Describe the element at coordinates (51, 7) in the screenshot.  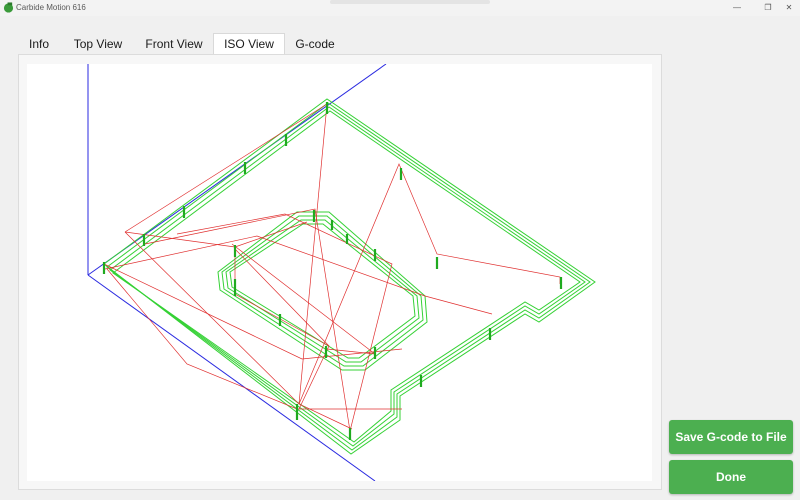
I see `window-title: Carbide Motion 616` at that location.